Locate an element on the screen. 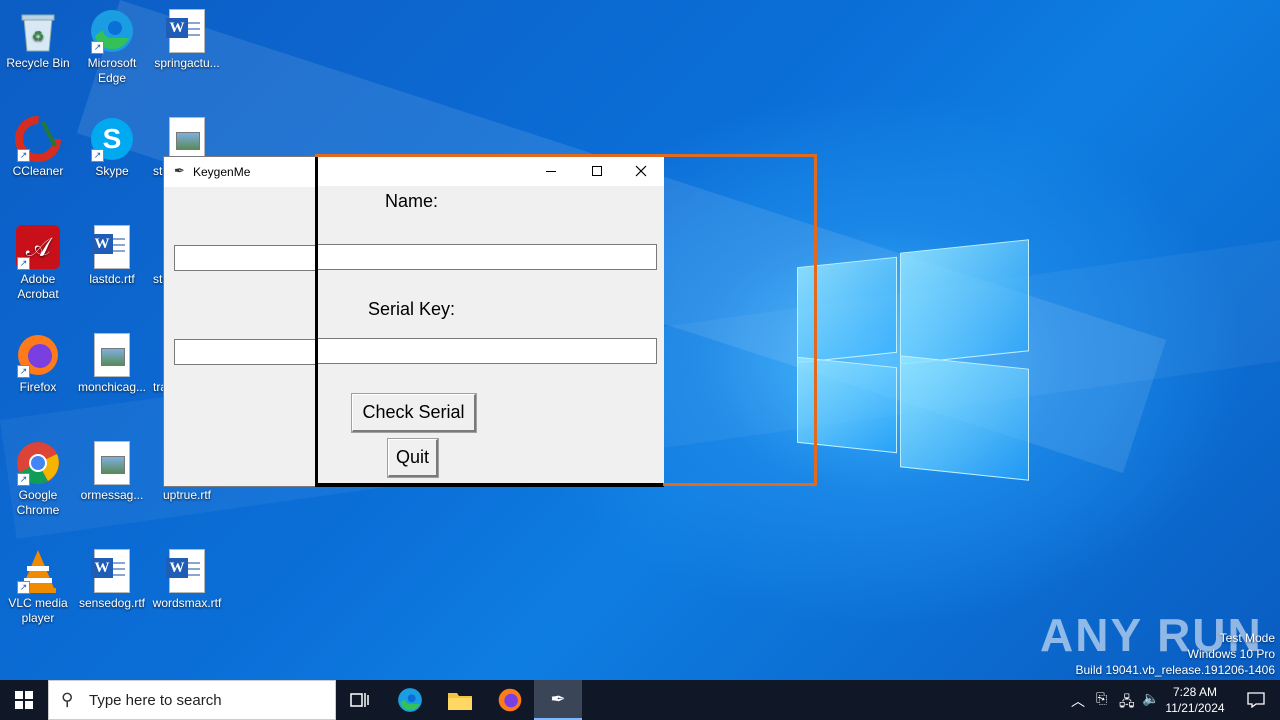 The image size is (1280, 720). firefox-icon is located at coordinates (510, 700).